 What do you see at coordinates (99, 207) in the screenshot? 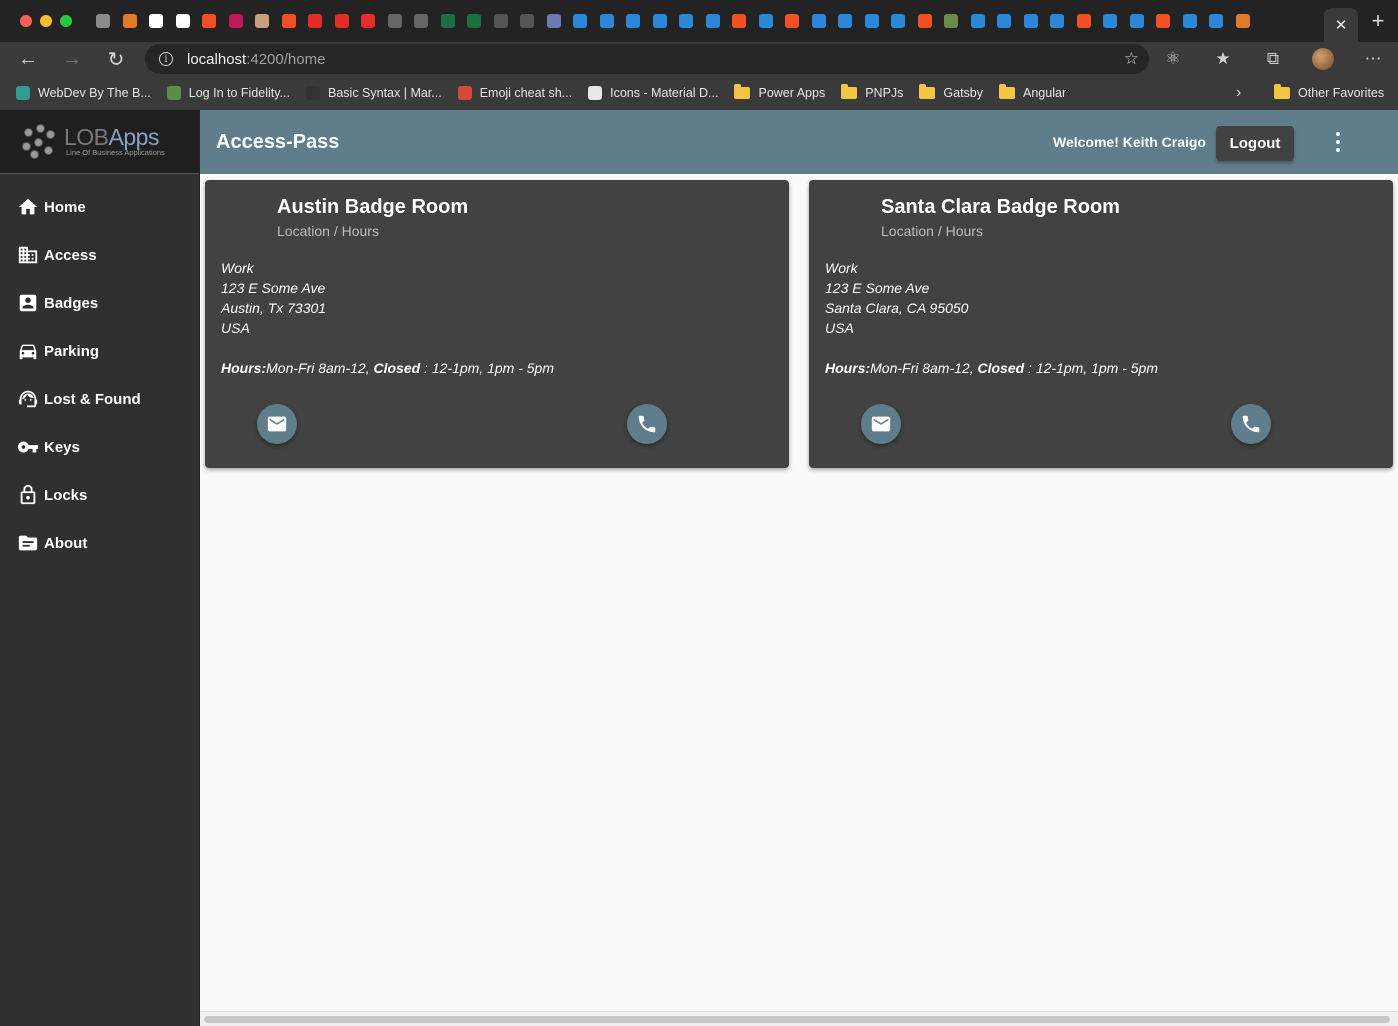
I see `sidebar-item-home: Home` at bounding box center [99, 207].